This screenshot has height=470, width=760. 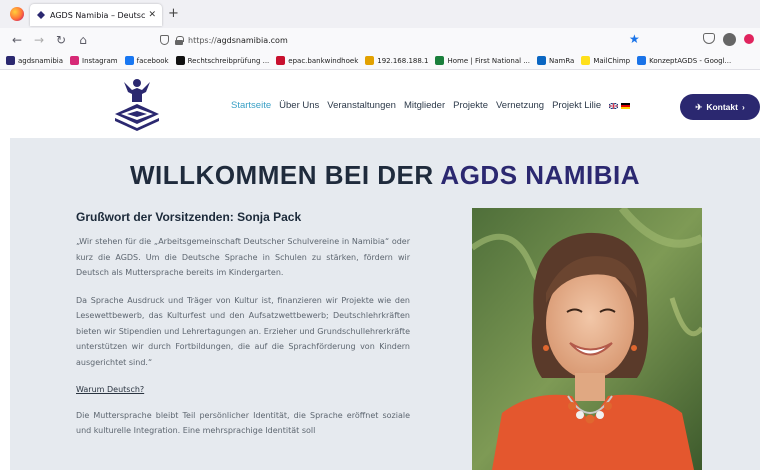 What do you see at coordinates (576, 105) in the screenshot?
I see `menu-item-projekt-lilie: Projekt Lilie` at bounding box center [576, 105].